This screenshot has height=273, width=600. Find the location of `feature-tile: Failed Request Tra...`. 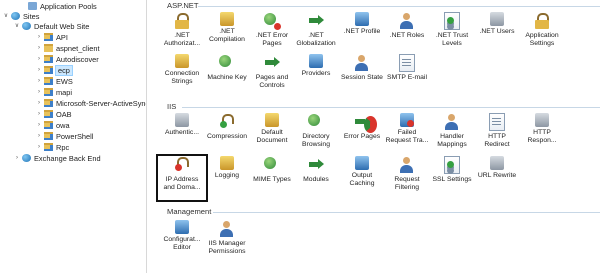

feature-tile: Failed Request Tra... is located at coordinates (407, 135).